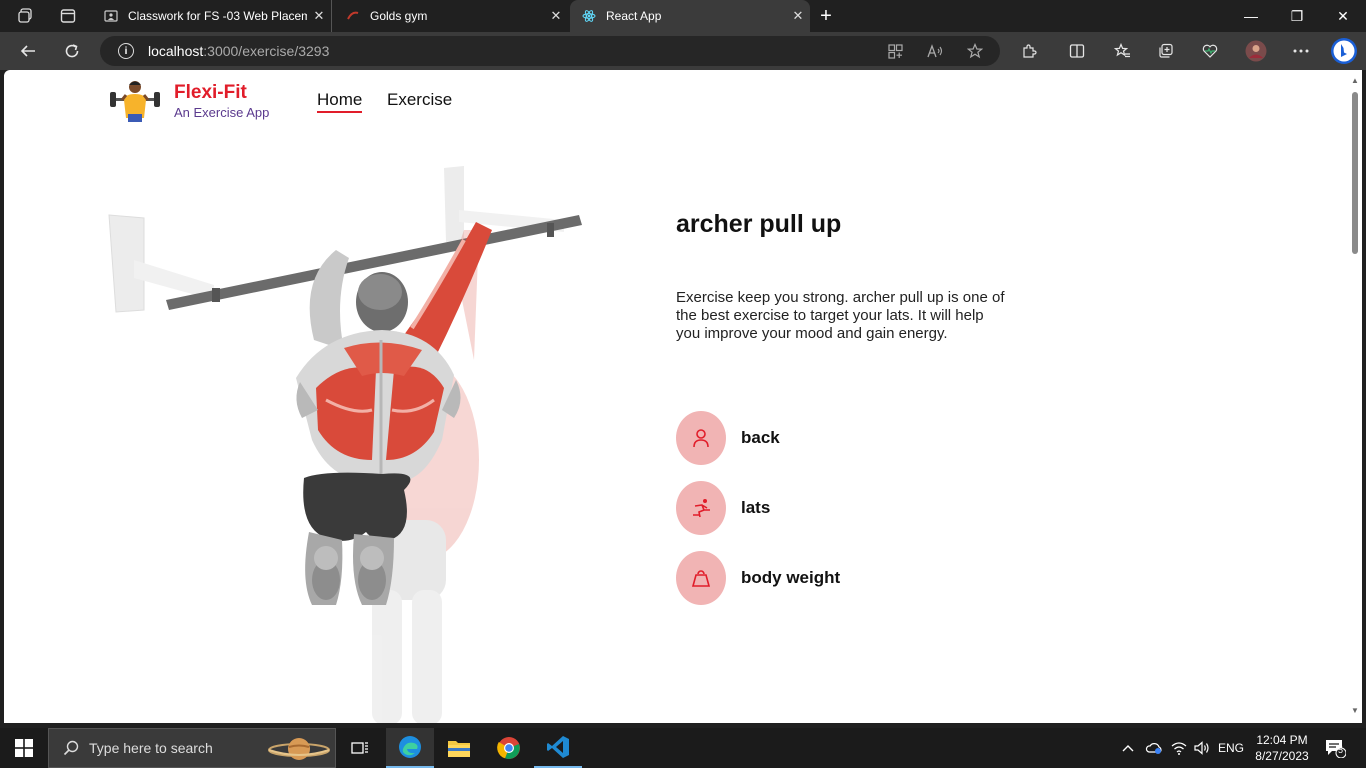 The image size is (1366, 768). What do you see at coordinates (1029, 51) in the screenshot?
I see `extensions-icon` at bounding box center [1029, 51].